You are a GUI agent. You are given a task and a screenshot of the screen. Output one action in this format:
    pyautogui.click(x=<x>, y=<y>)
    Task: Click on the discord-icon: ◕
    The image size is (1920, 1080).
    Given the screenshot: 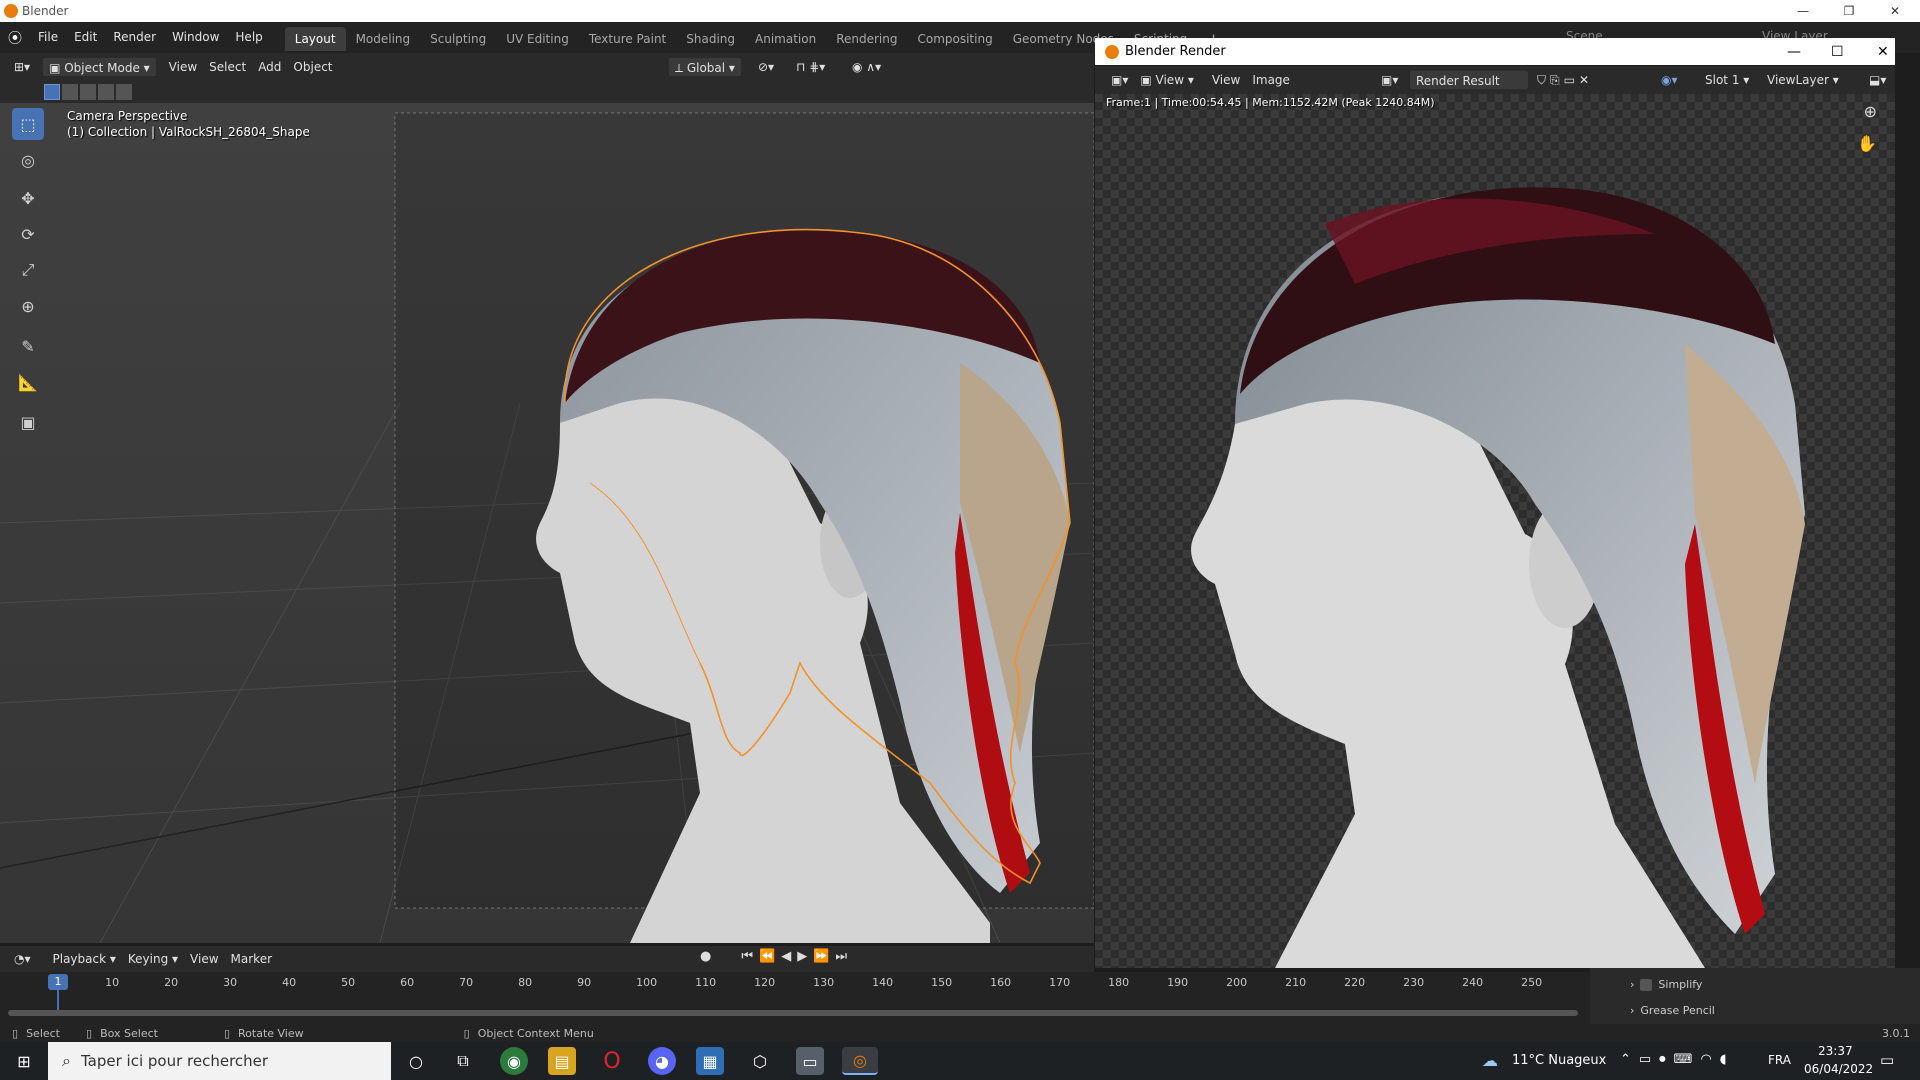 What is the action you would take?
    pyautogui.click(x=662, y=1061)
    